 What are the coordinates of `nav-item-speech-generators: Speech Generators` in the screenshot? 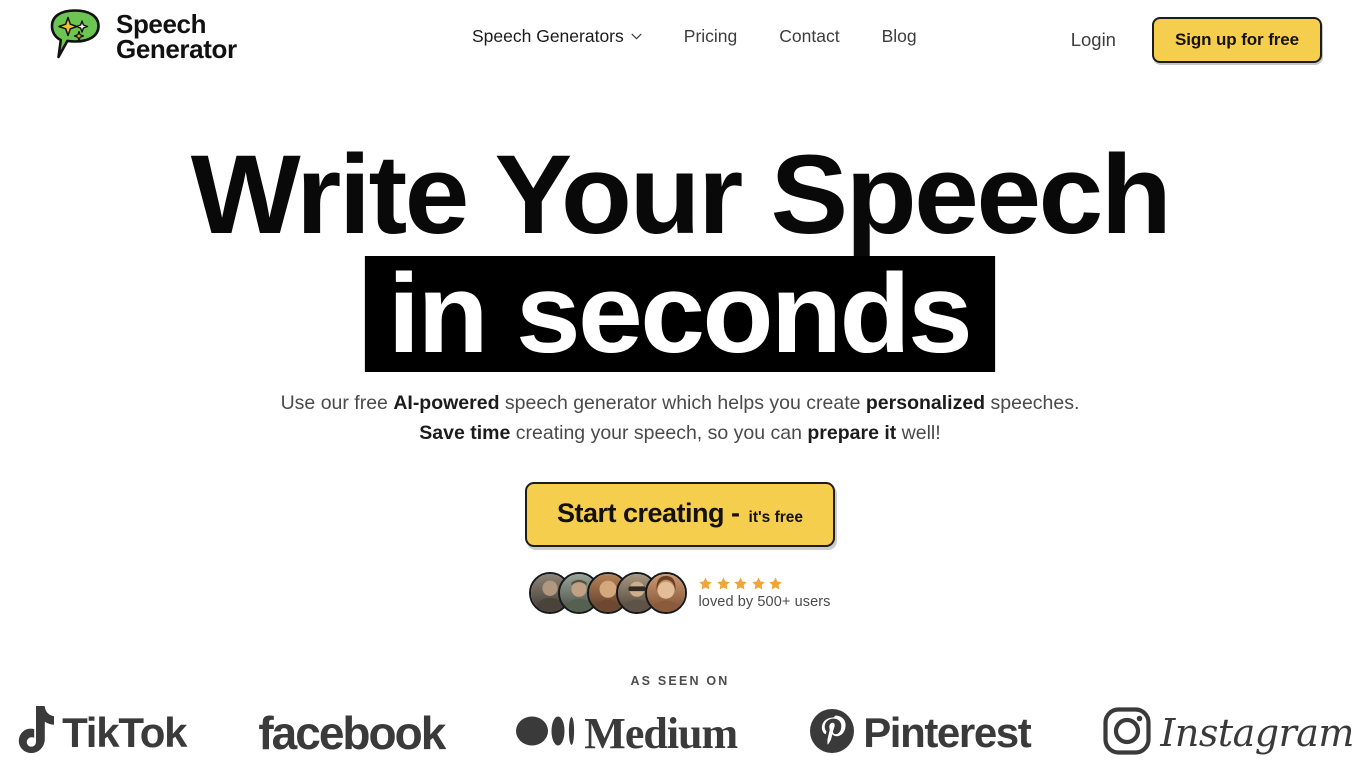 It's located at (557, 36).